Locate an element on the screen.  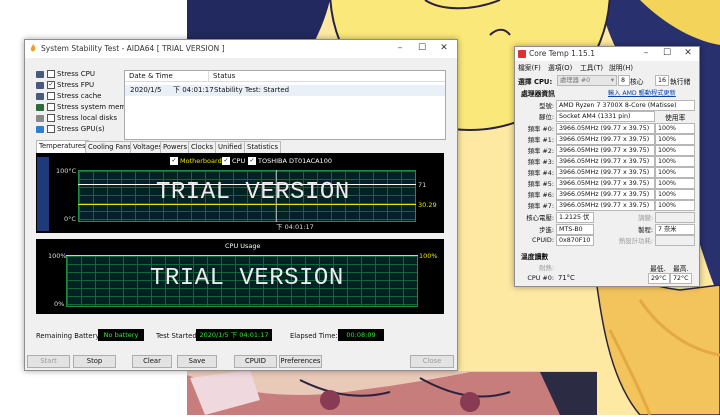
graph-sidebar-strip is located at coordinates (43, 194).